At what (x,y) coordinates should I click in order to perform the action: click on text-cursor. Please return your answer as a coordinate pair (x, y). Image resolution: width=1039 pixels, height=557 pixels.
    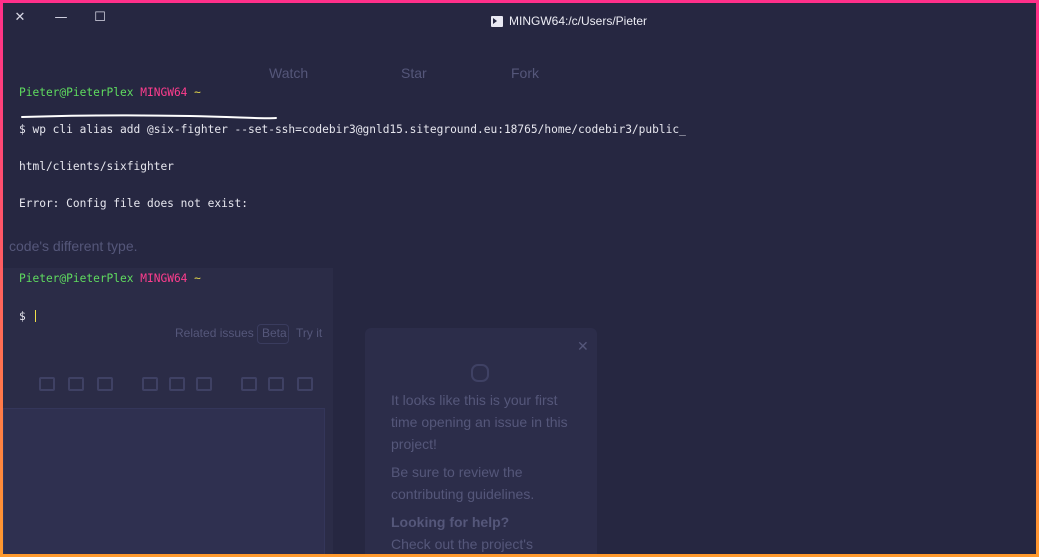
    Looking at the image, I should click on (36, 316).